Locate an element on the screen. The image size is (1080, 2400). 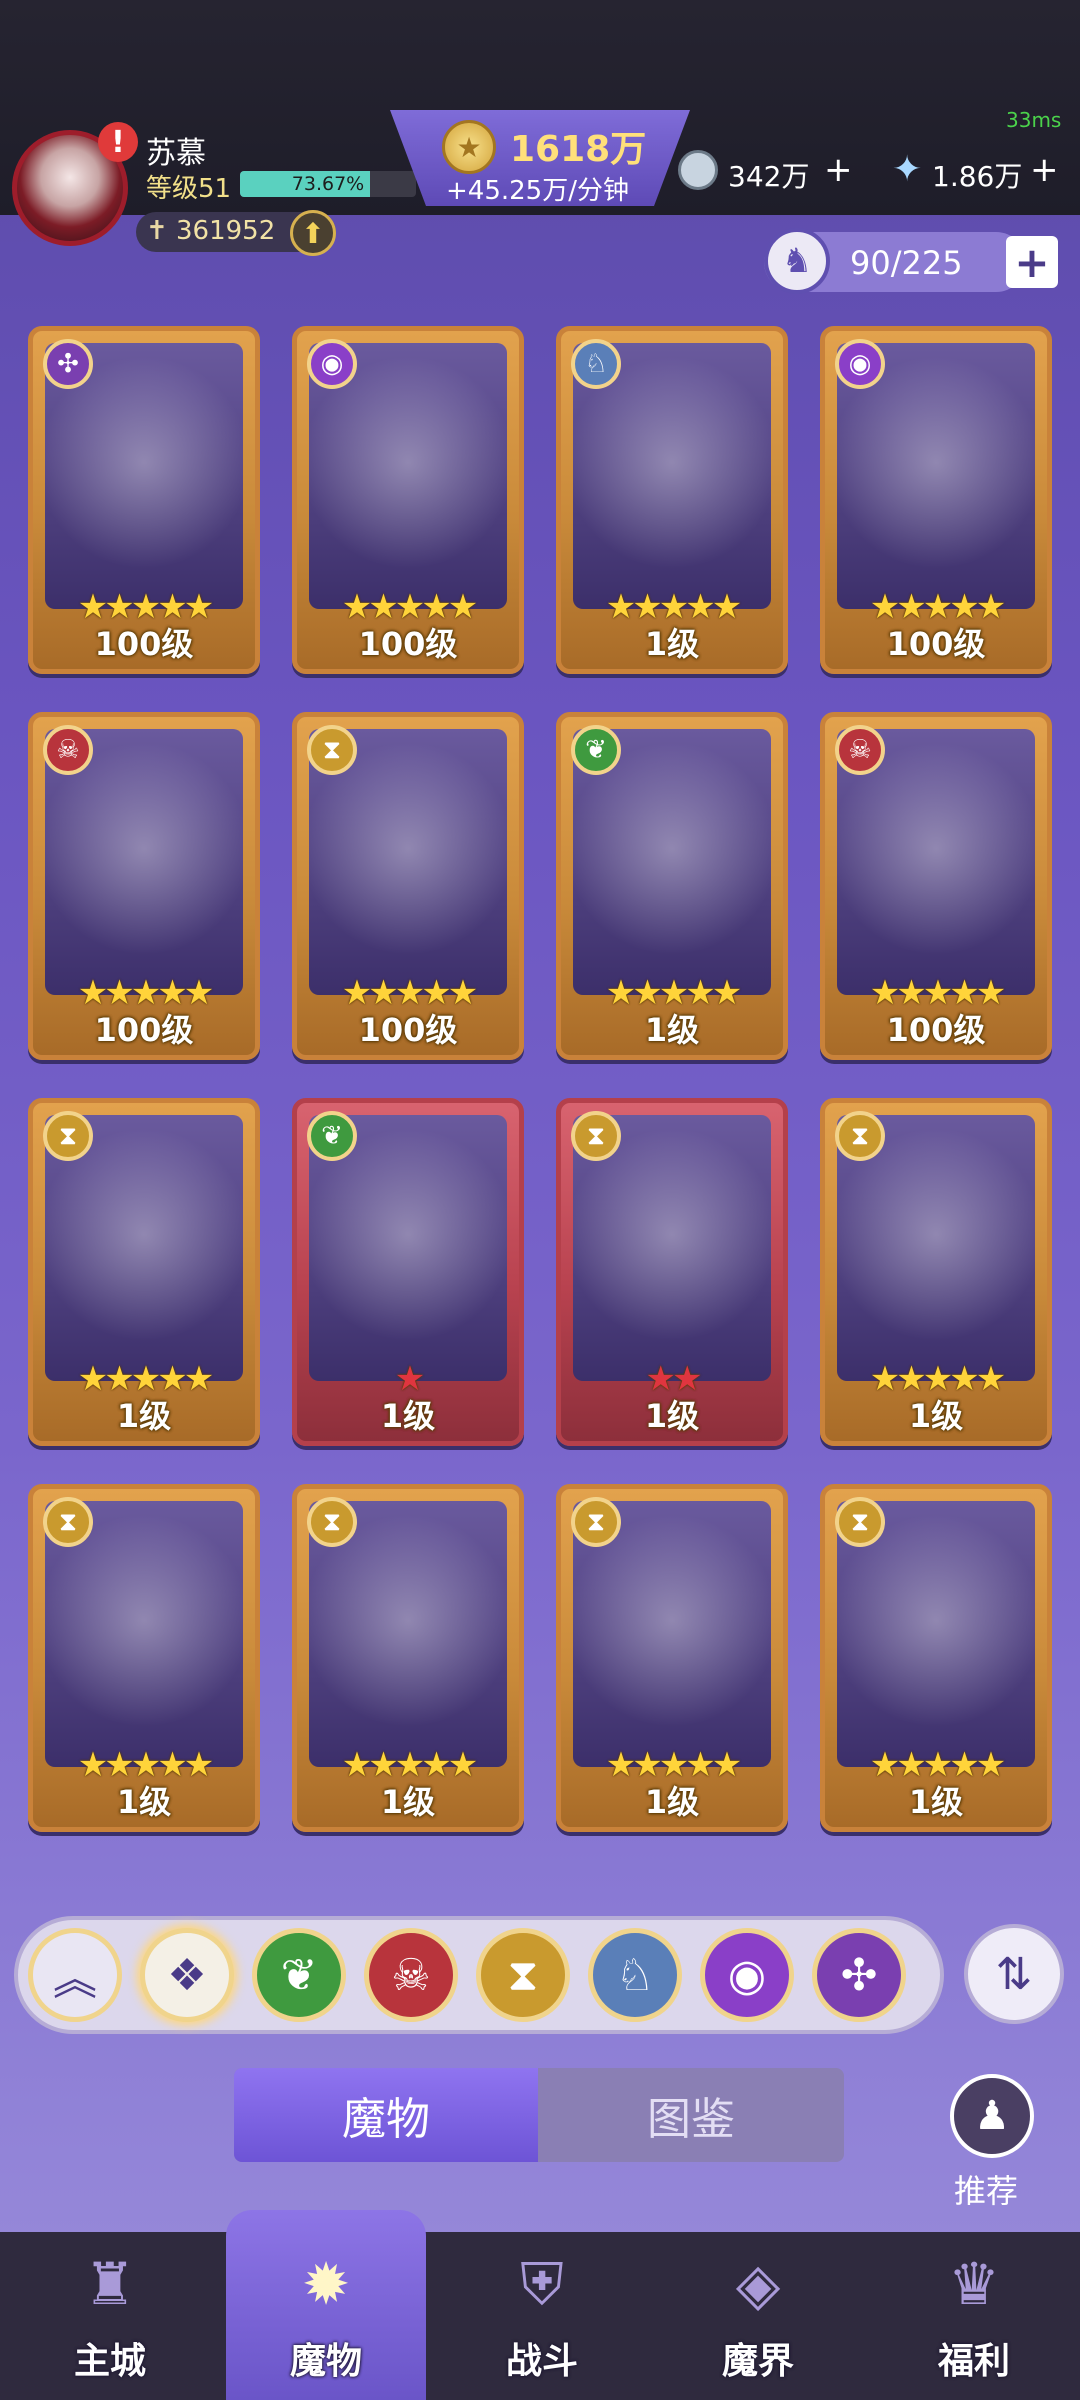
gold-rate: +45.25万/分钟 is located at coordinates (537, 191).